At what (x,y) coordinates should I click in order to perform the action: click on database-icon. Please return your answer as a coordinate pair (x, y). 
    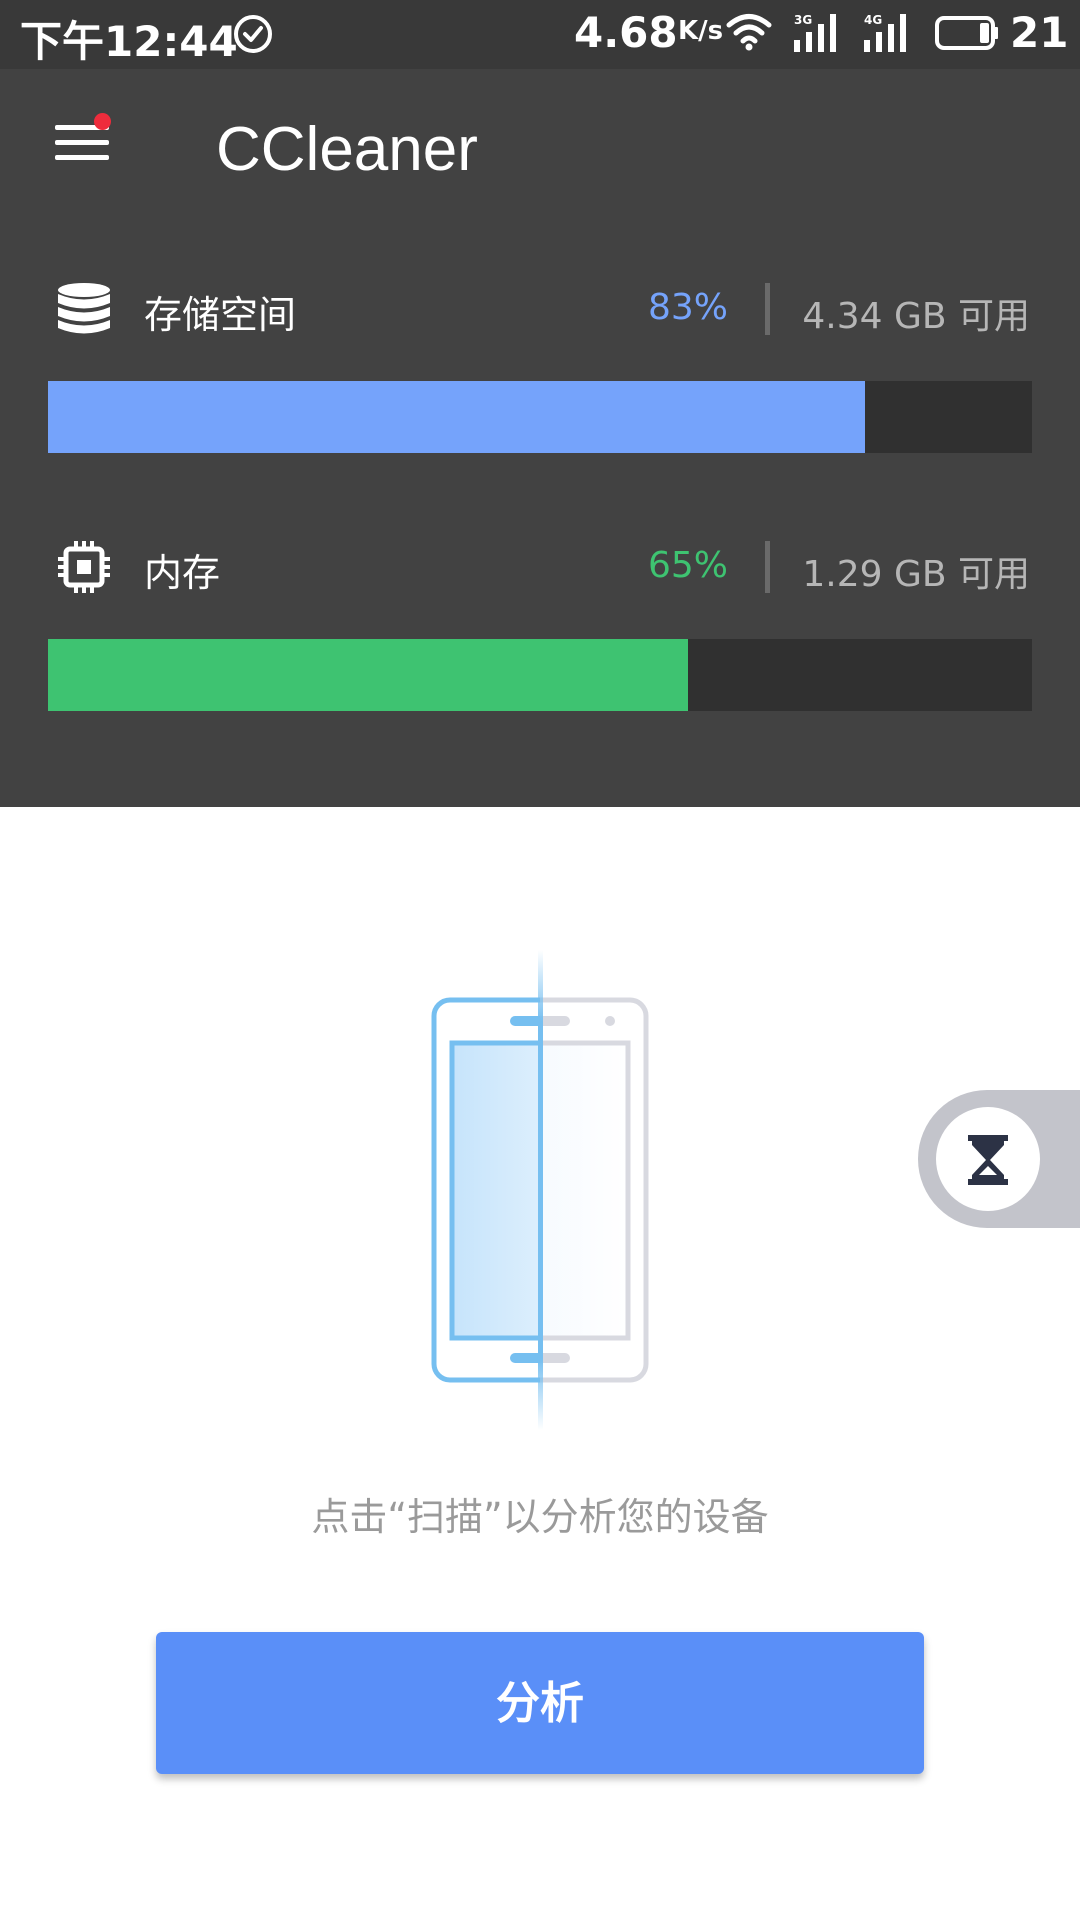
    Looking at the image, I should click on (84, 308).